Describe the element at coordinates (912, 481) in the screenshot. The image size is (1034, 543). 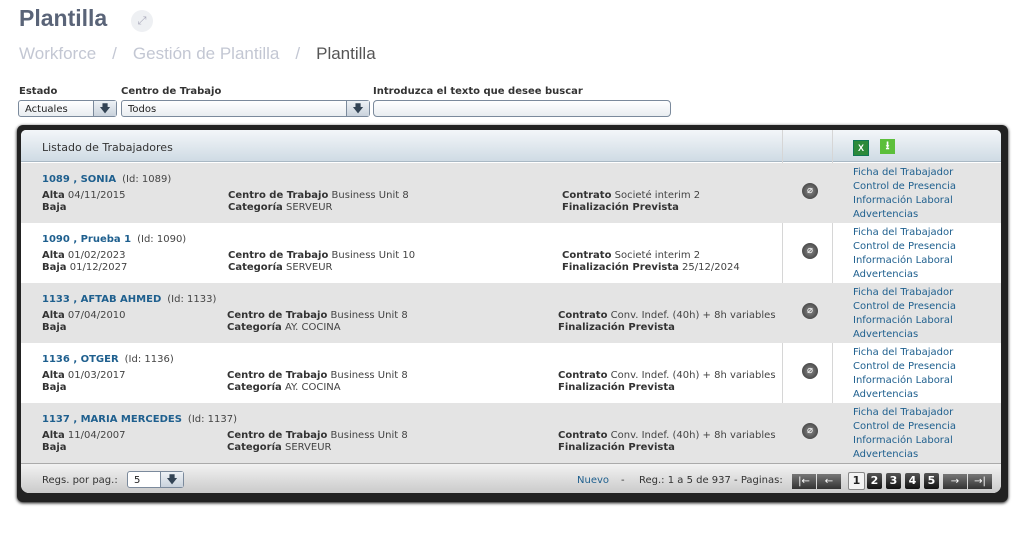
I see `page-4: 4` at that location.